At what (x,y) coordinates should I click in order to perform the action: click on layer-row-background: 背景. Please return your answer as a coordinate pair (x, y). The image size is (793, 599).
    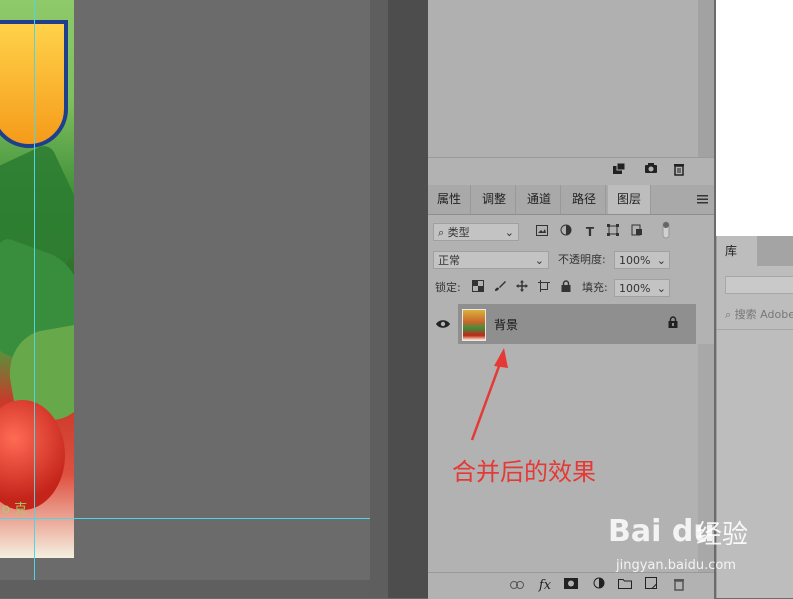
    Looking at the image, I should click on (562, 324).